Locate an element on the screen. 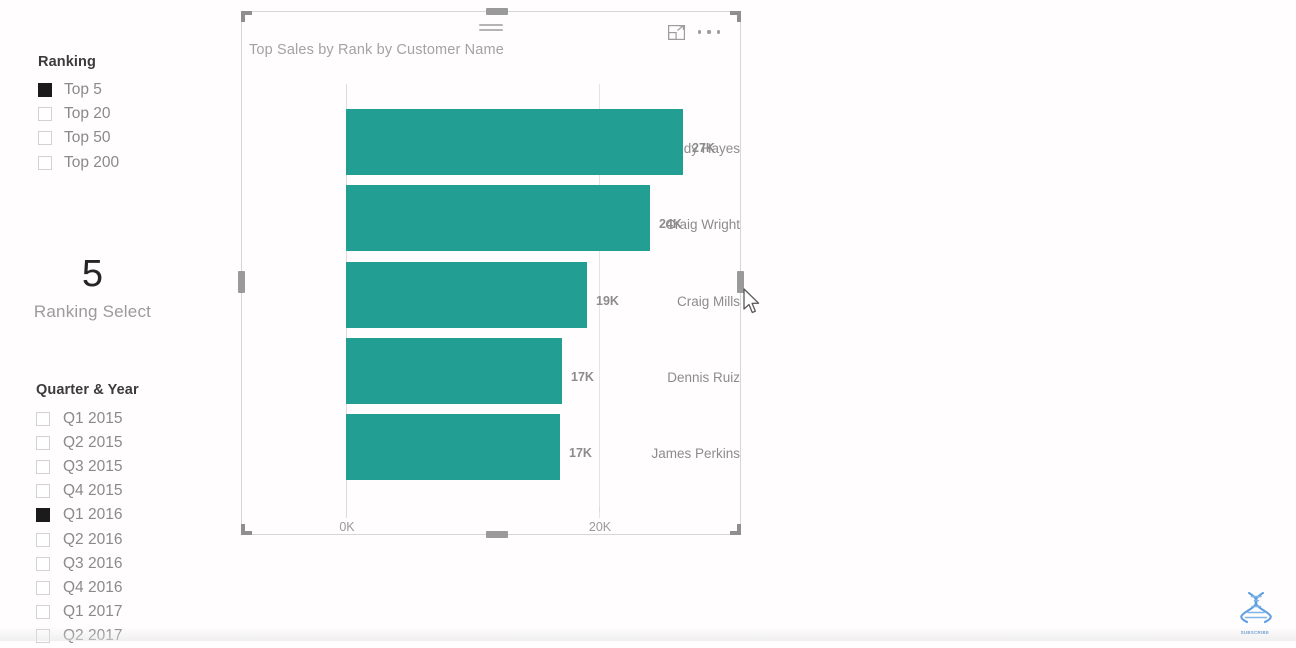 This screenshot has height=648, width=1296. slicer-item-q1-2016: Q1 2016 is located at coordinates (87, 515).